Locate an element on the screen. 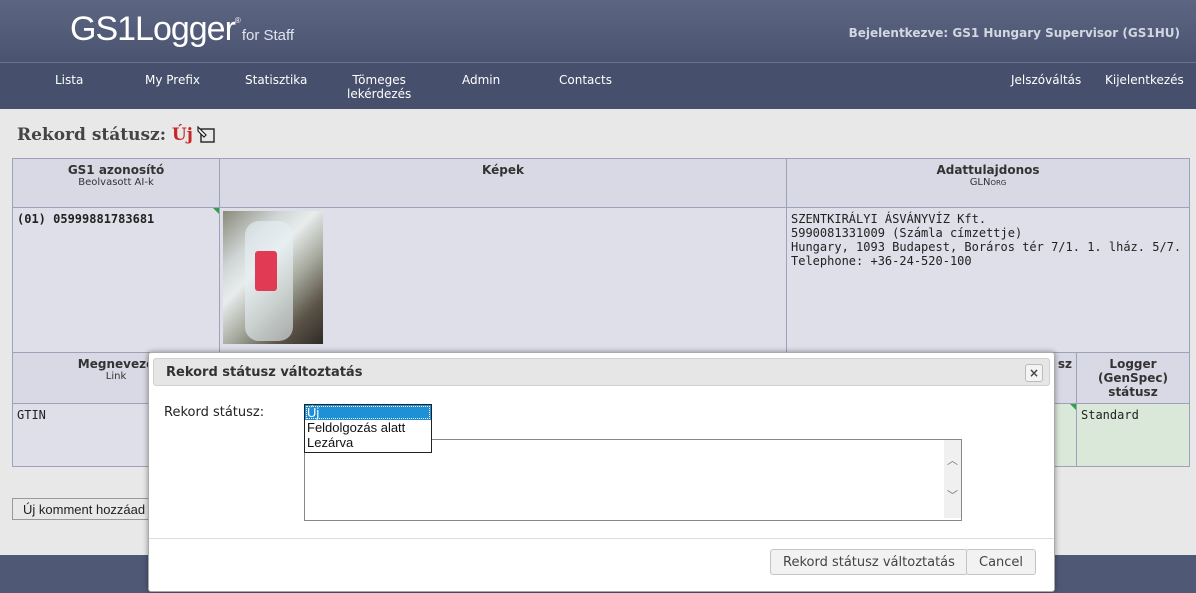 This screenshot has width=1196, height=593. logger-status-cell: Standard is located at coordinates (1133, 435).